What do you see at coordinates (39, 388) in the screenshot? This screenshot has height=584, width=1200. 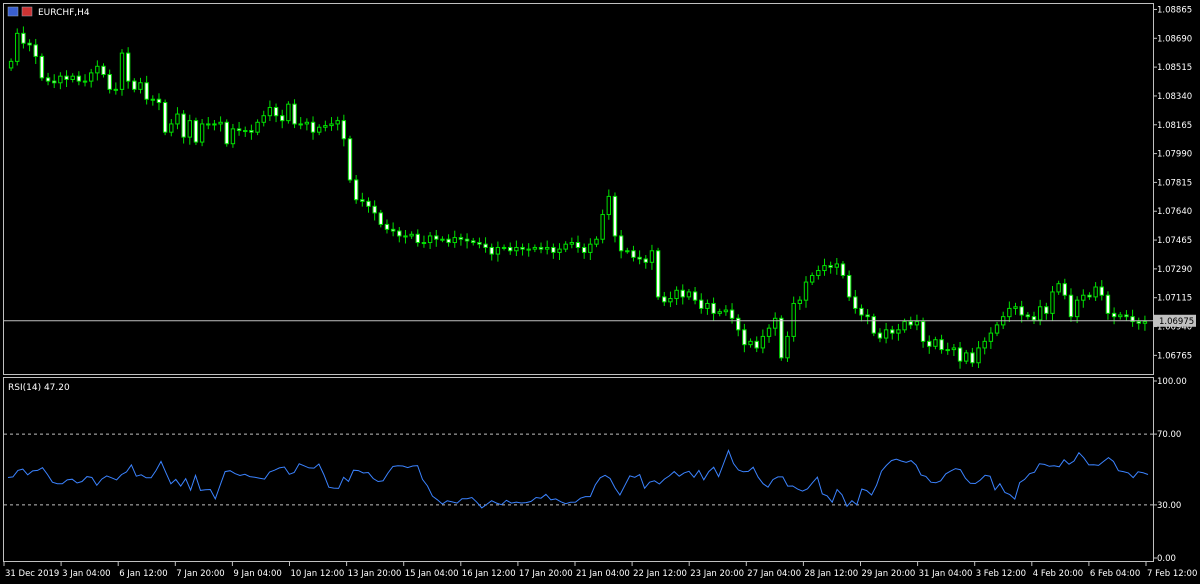 I see `rsi-label: RSI(14) 47.20` at bounding box center [39, 388].